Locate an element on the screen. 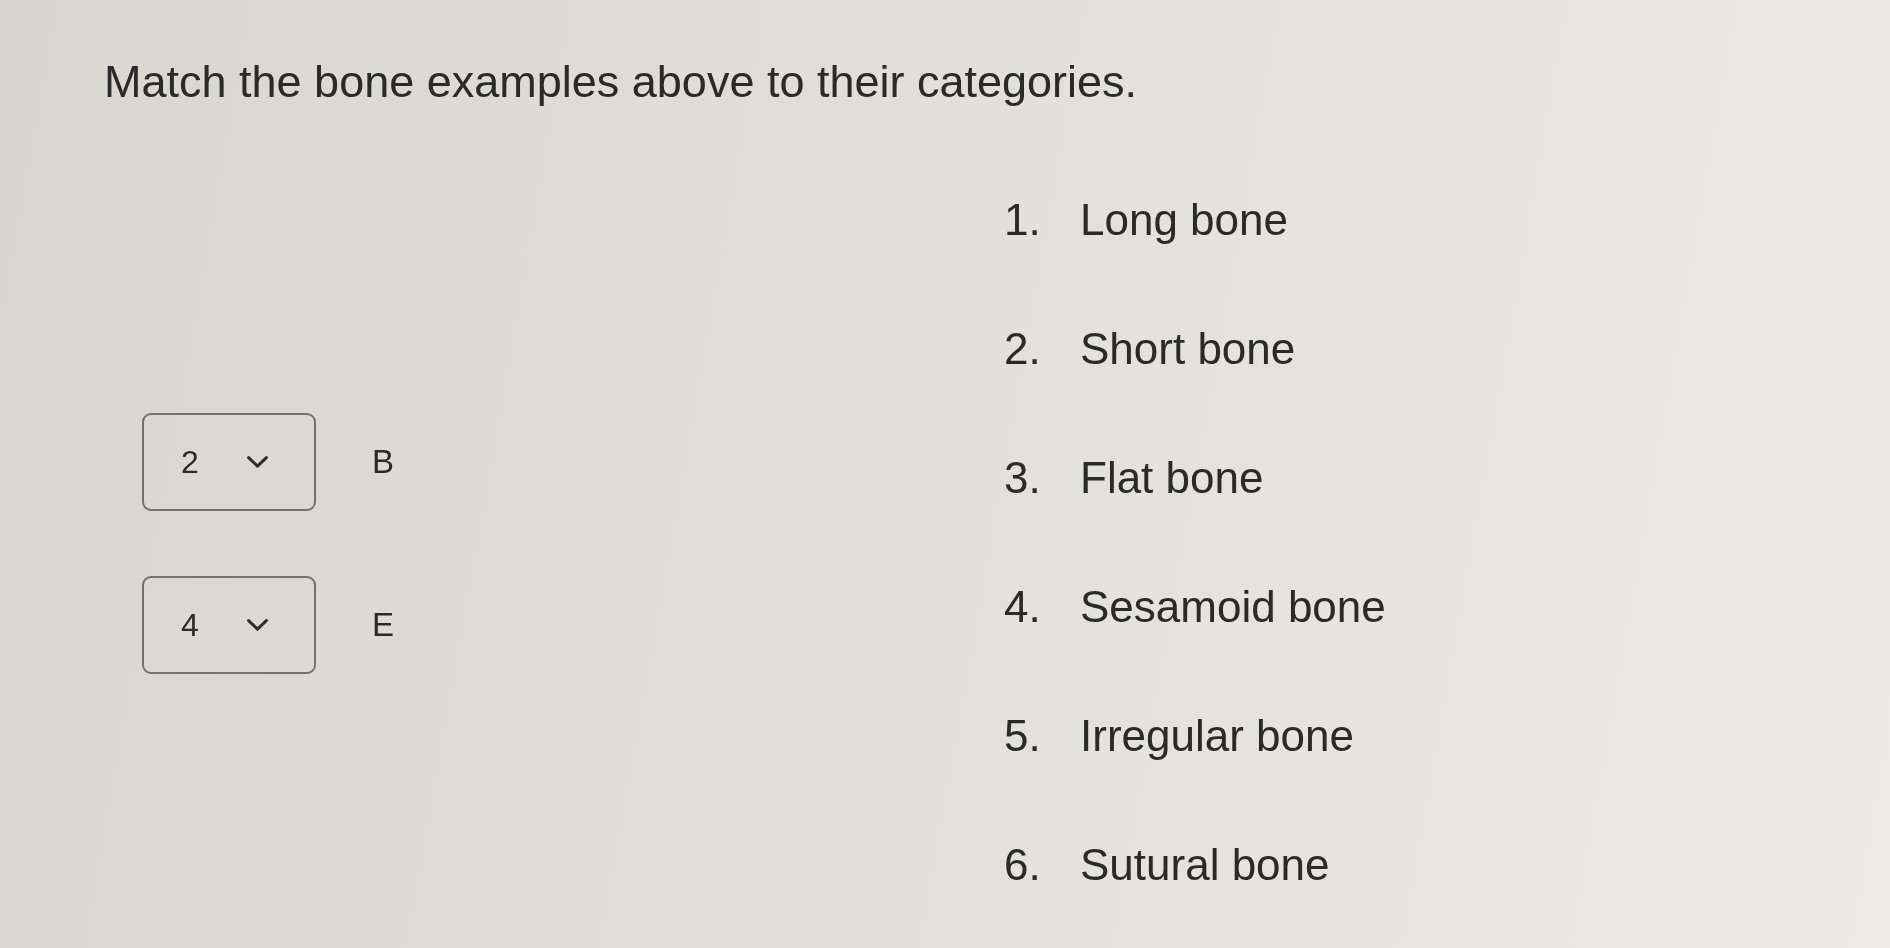 This screenshot has height=948, width=1890. category-label: Long bone is located at coordinates (1184, 219).